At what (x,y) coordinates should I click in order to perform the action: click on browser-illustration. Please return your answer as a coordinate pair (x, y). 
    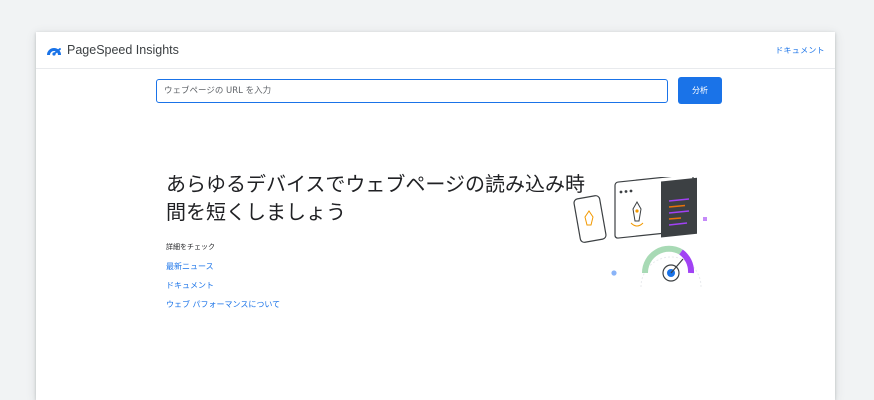
    Looking at the image, I should click on (655, 208).